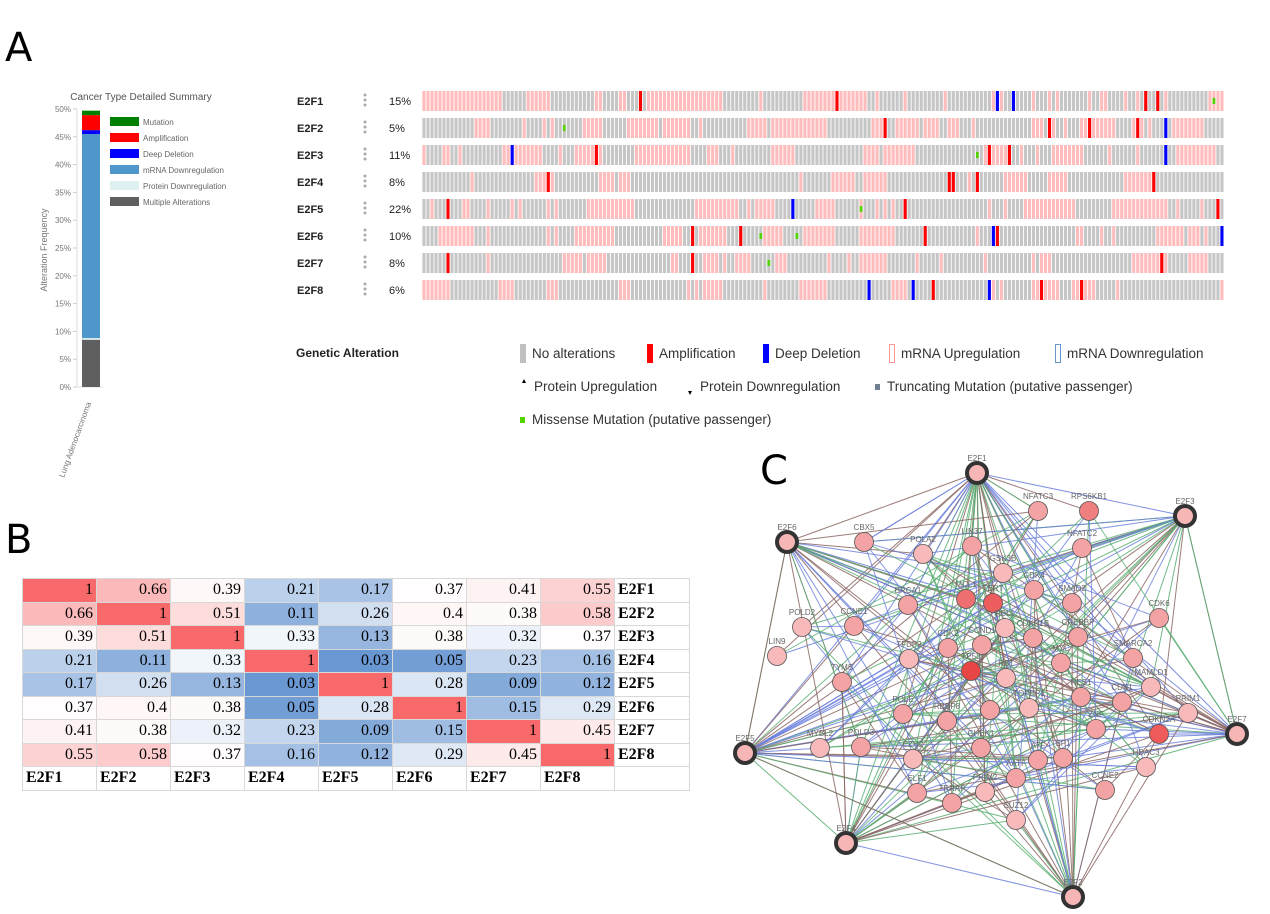  What do you see at coordinates (652, 613) in the screenshot?
I see `heatmap-row-label: E2F2` at bounding box center [652, 613].